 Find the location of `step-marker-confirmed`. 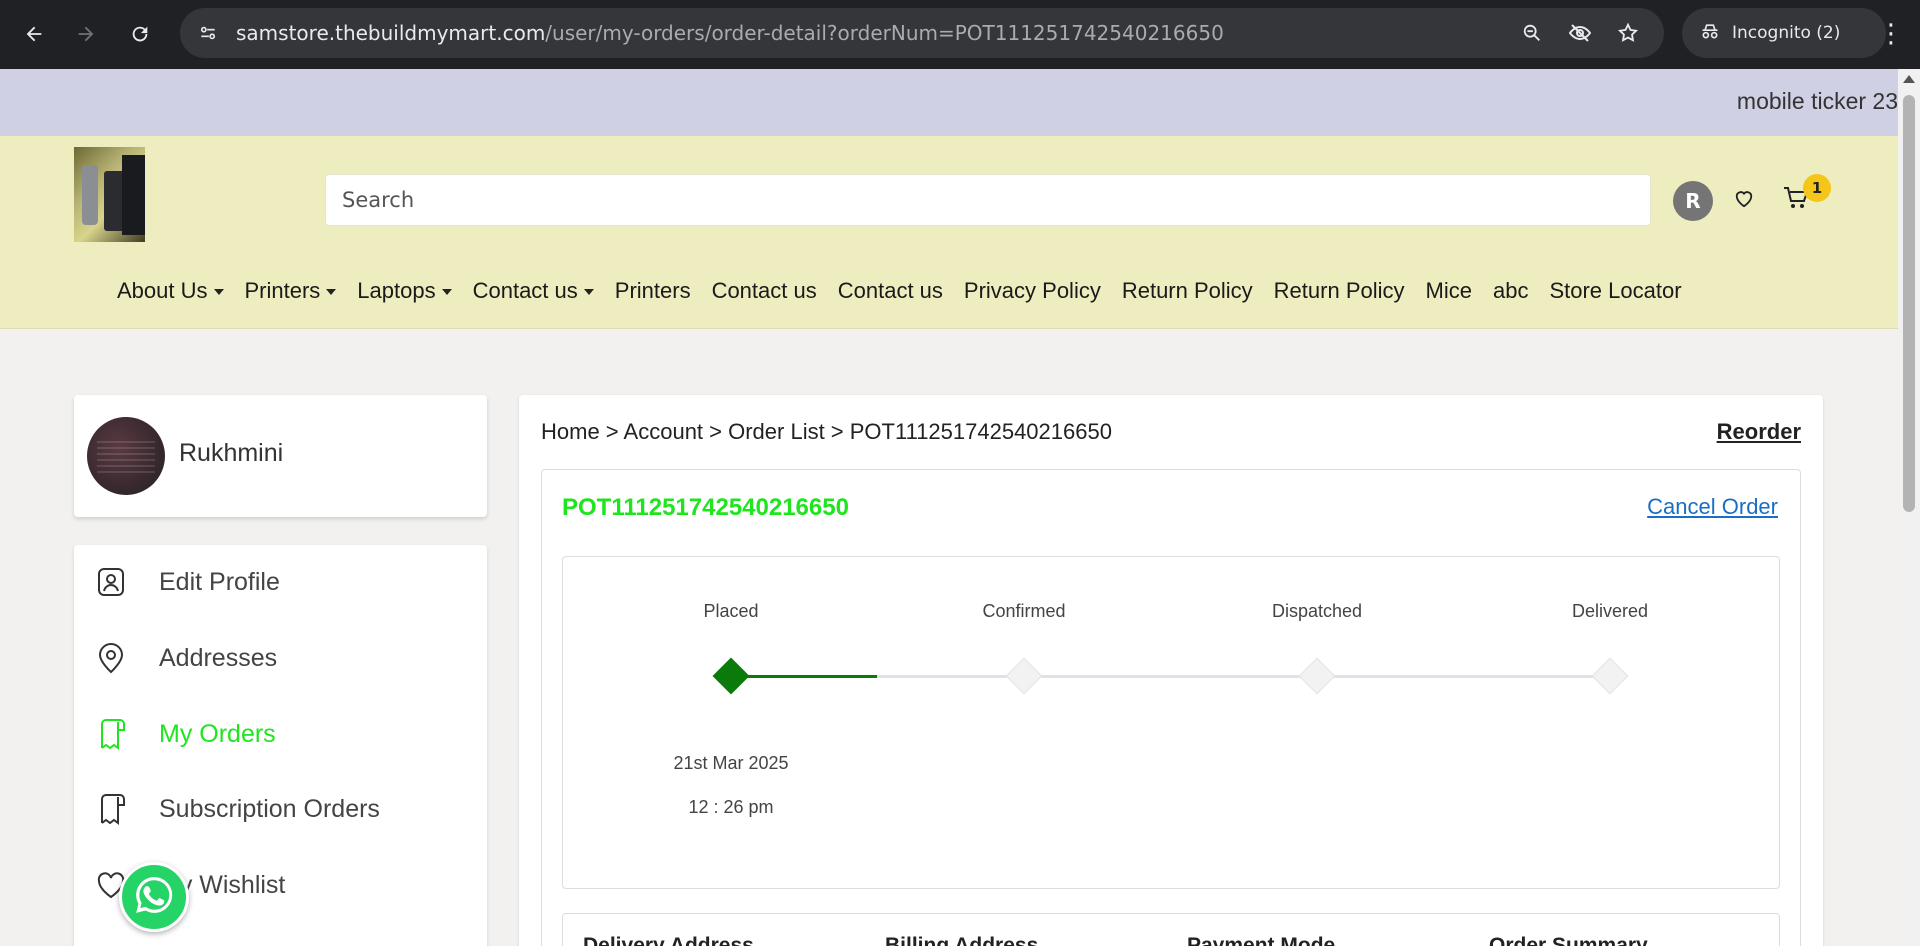

step-marker-confirmed is located at coordinates (1024, 676).